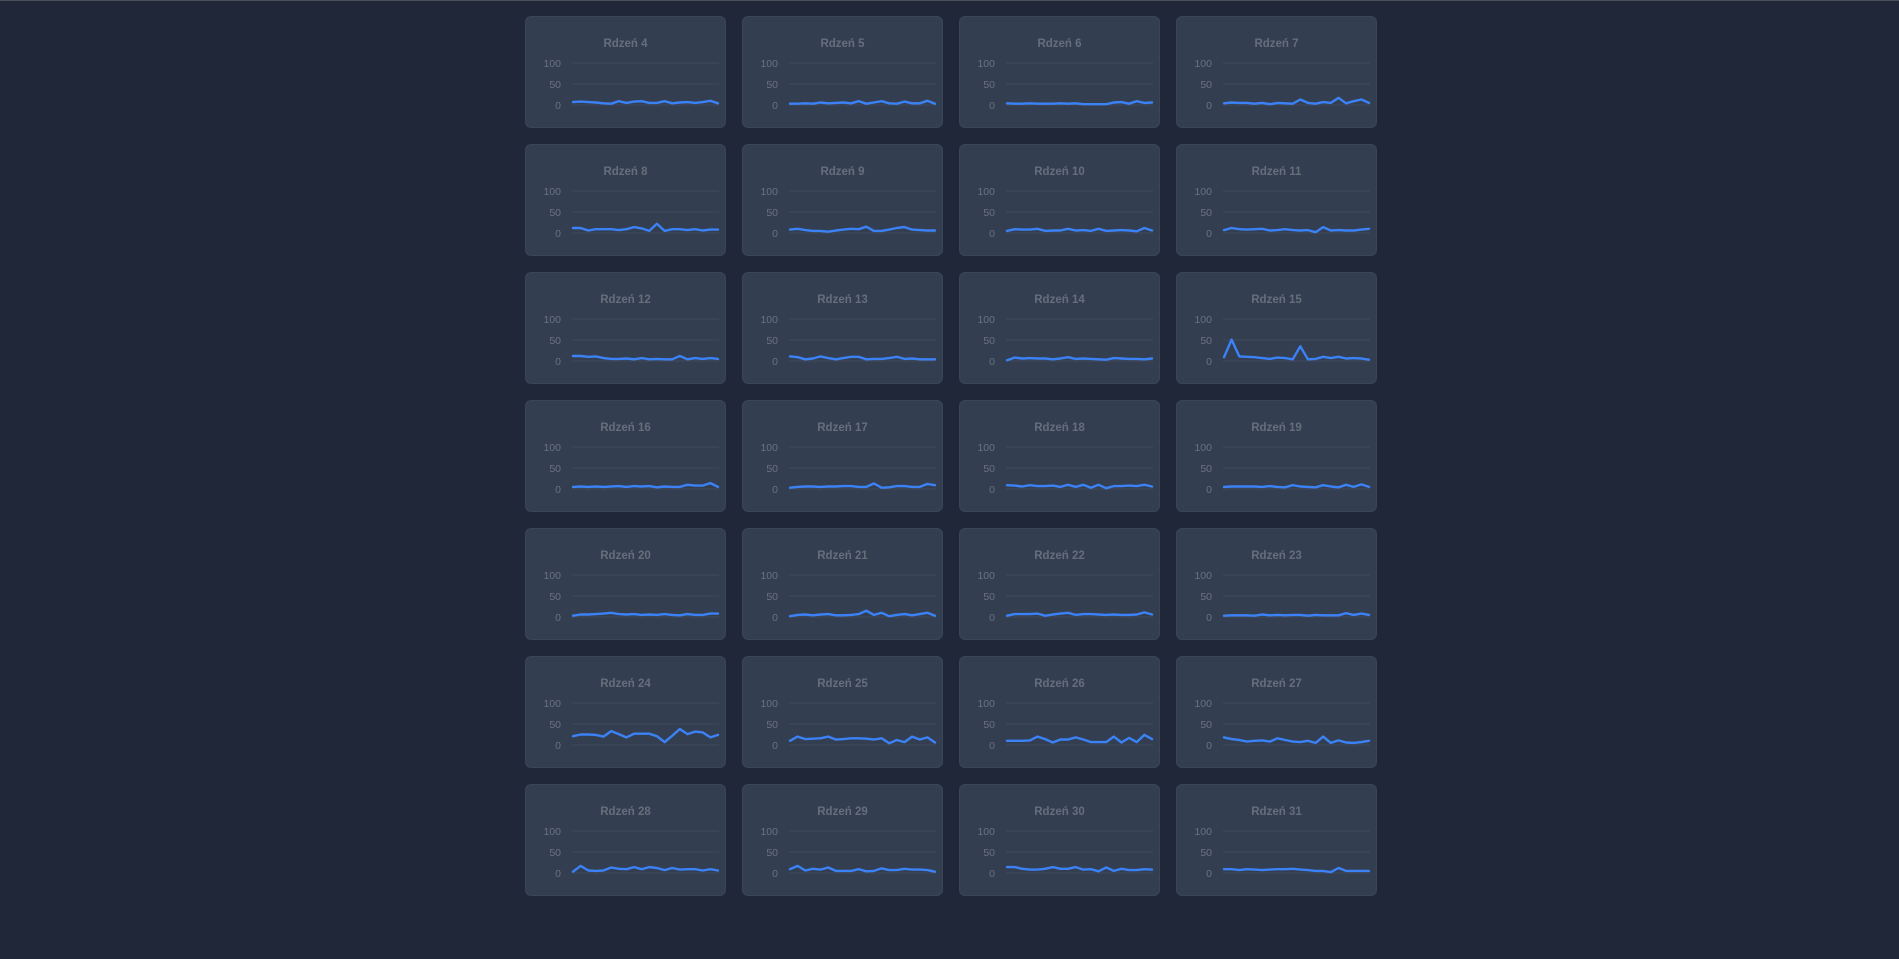  Describe the element at coordinates (625, 840) in the screenshot. I see `core-chart-card: Rdzeń 28 0 50 100` at that location.